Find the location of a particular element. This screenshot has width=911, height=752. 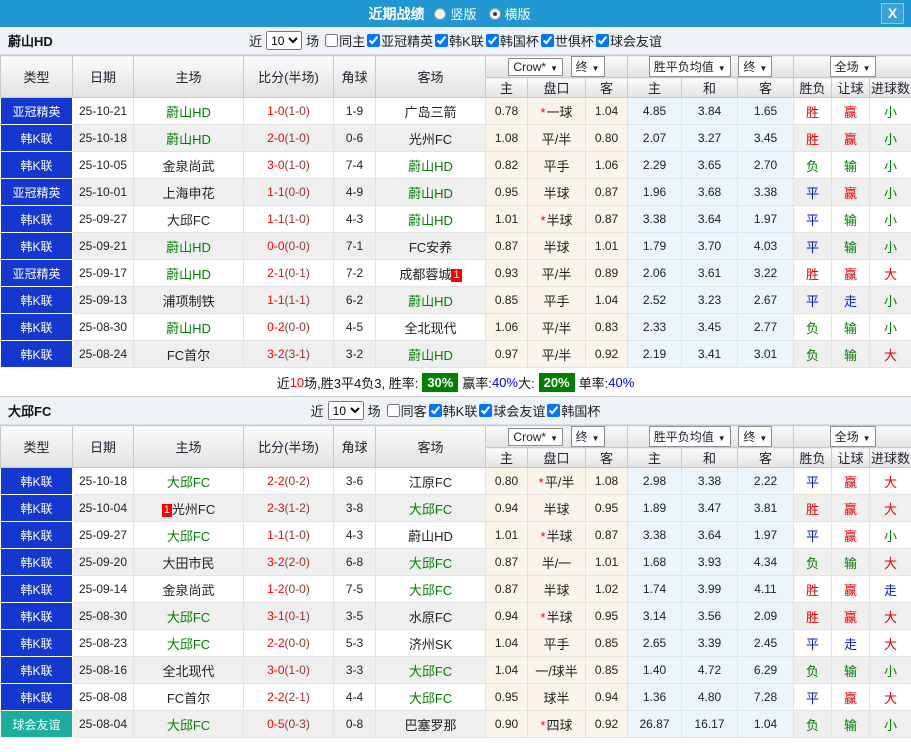

avg-draw-cell: 3.56 is located at coordinates (709, 616).